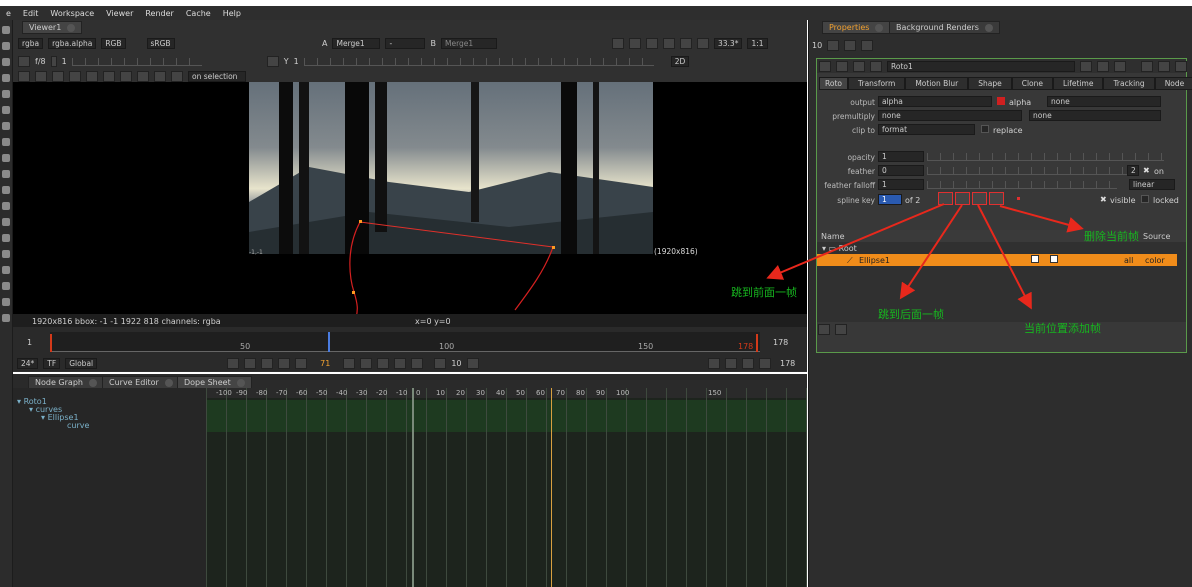  What do you see at coordinates (1041, 219) in the screenshot?
I see `arrow-delete` at bounding box center [1041, 219].